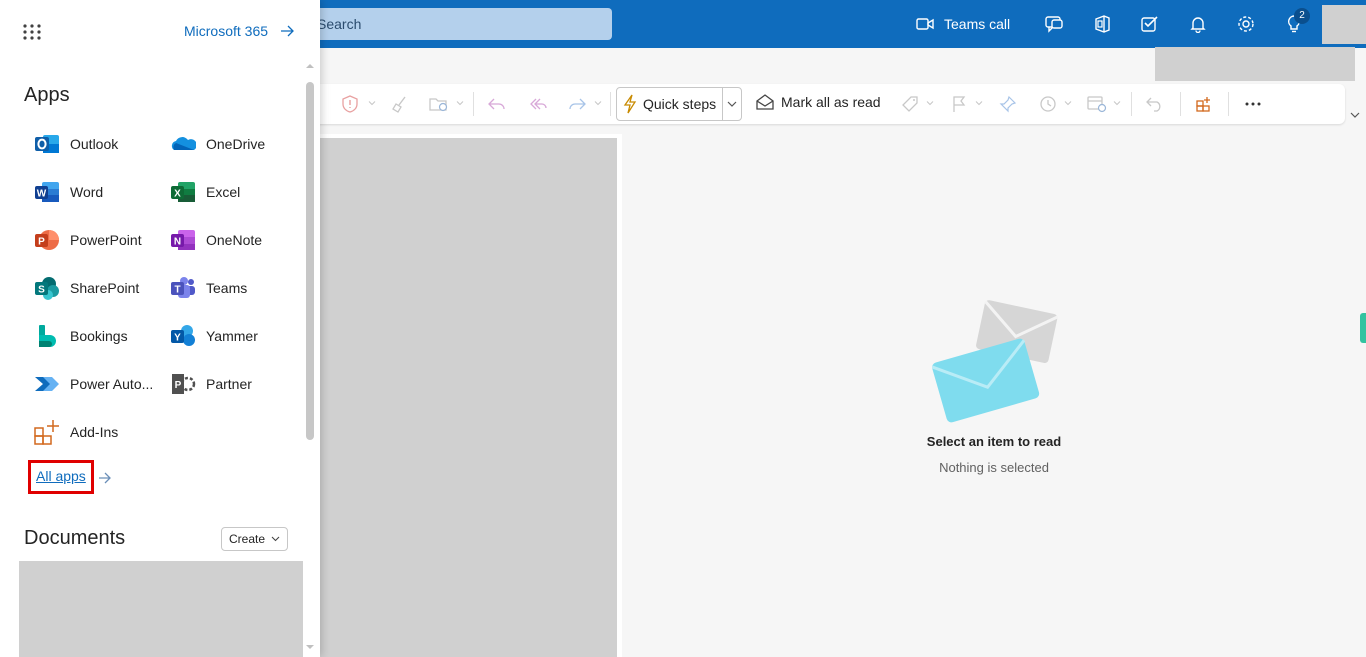 The width and height of the screenshot is (1366, 657). What do you see at coordinates (254, 539) in the screenshot?
I see `create-button: Create` at bounding box center [254, 539].